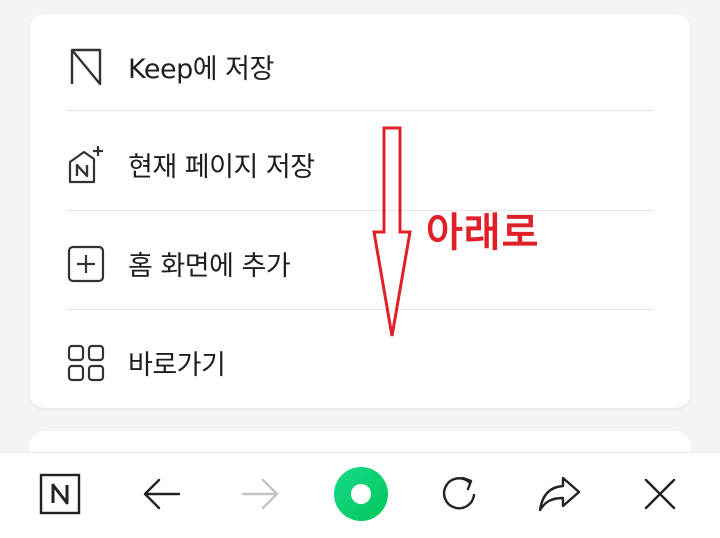  I want to click on forward-arrow-icon, so click(261, 496).